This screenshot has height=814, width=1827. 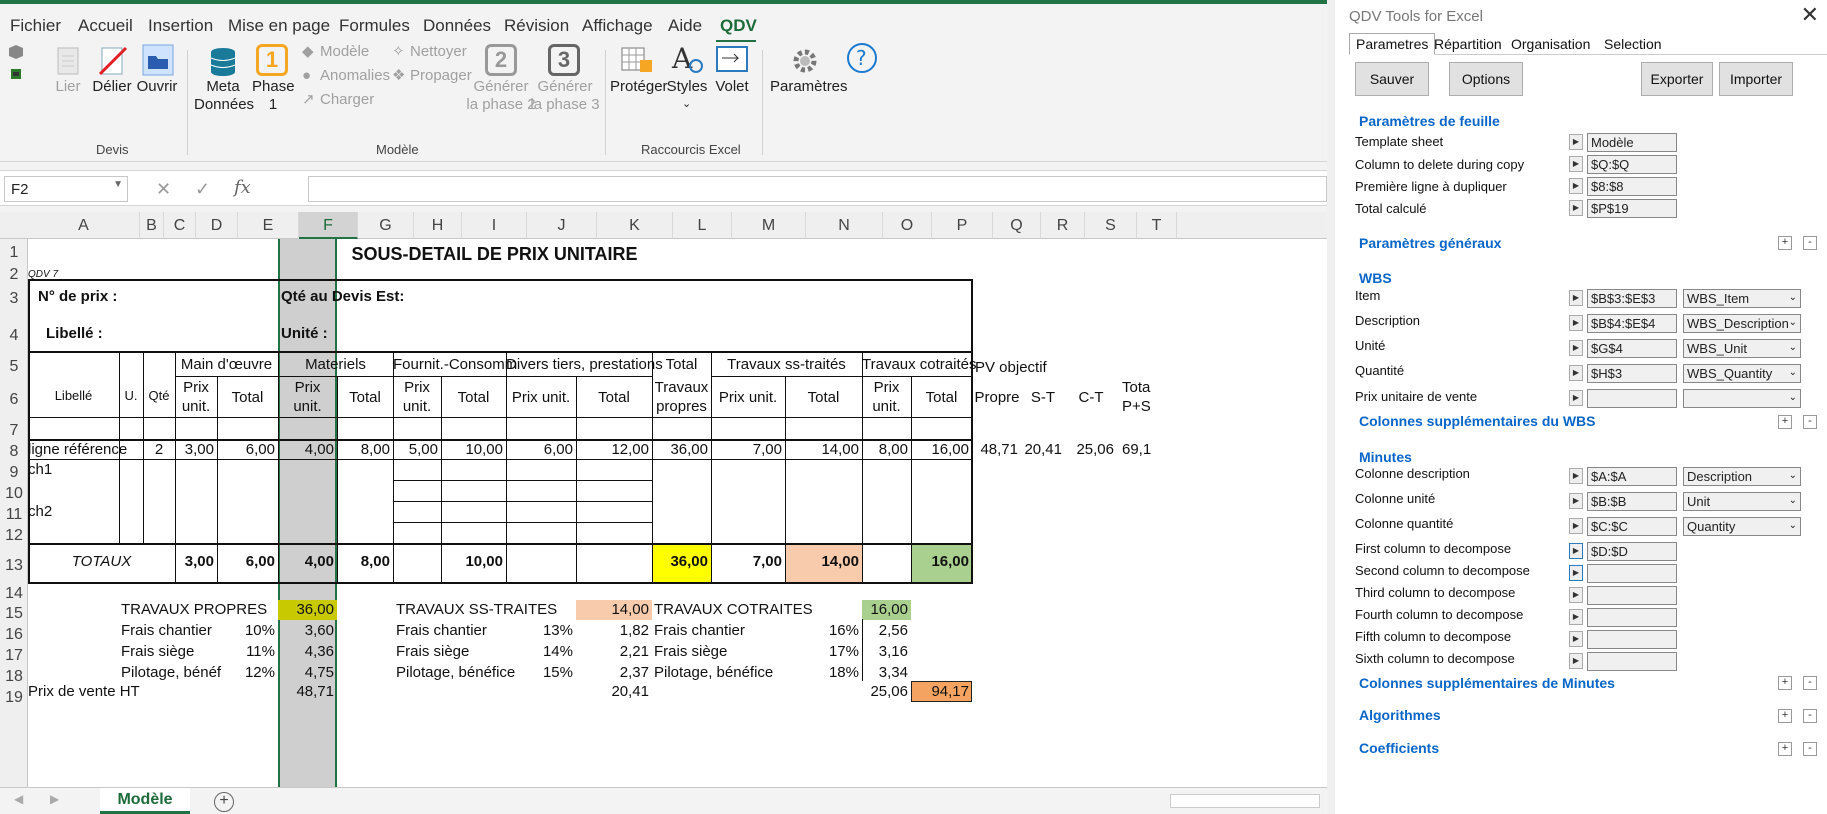 What do you see at coordinates (374, 26) in the screenshot?
I see `menu-formules: Formules` at bounding box center [374, 26].